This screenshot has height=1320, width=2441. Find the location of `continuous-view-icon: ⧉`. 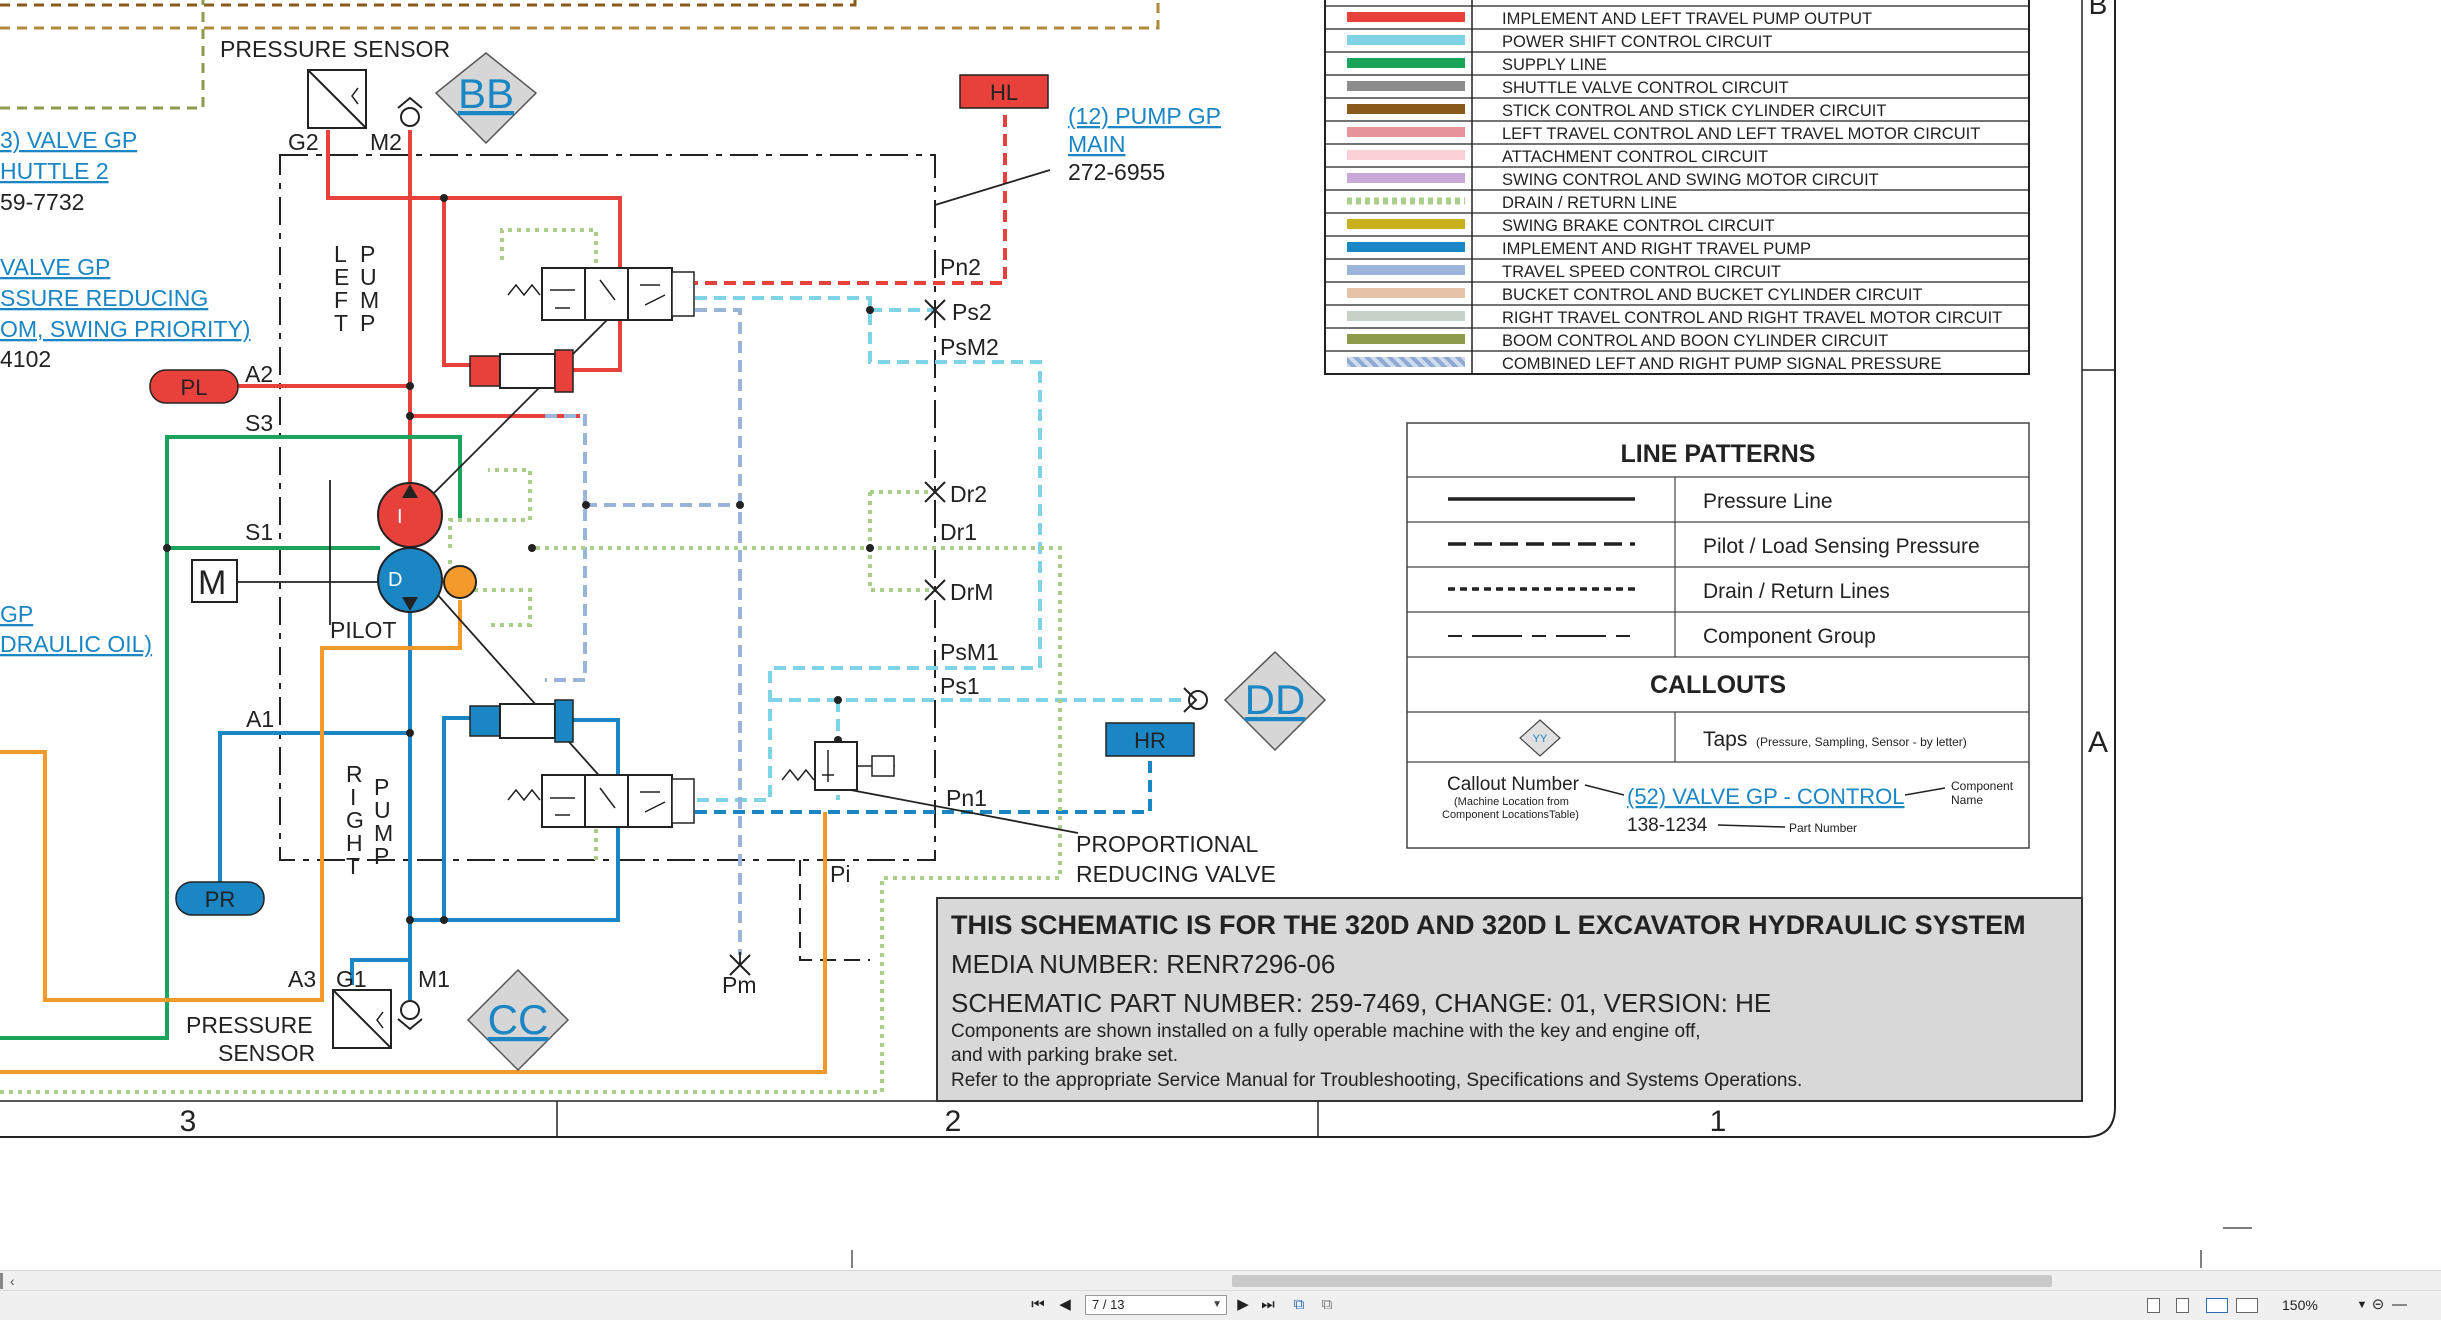

continuous-view-icon: ⧉ is located at coordinates (1299, 1305).